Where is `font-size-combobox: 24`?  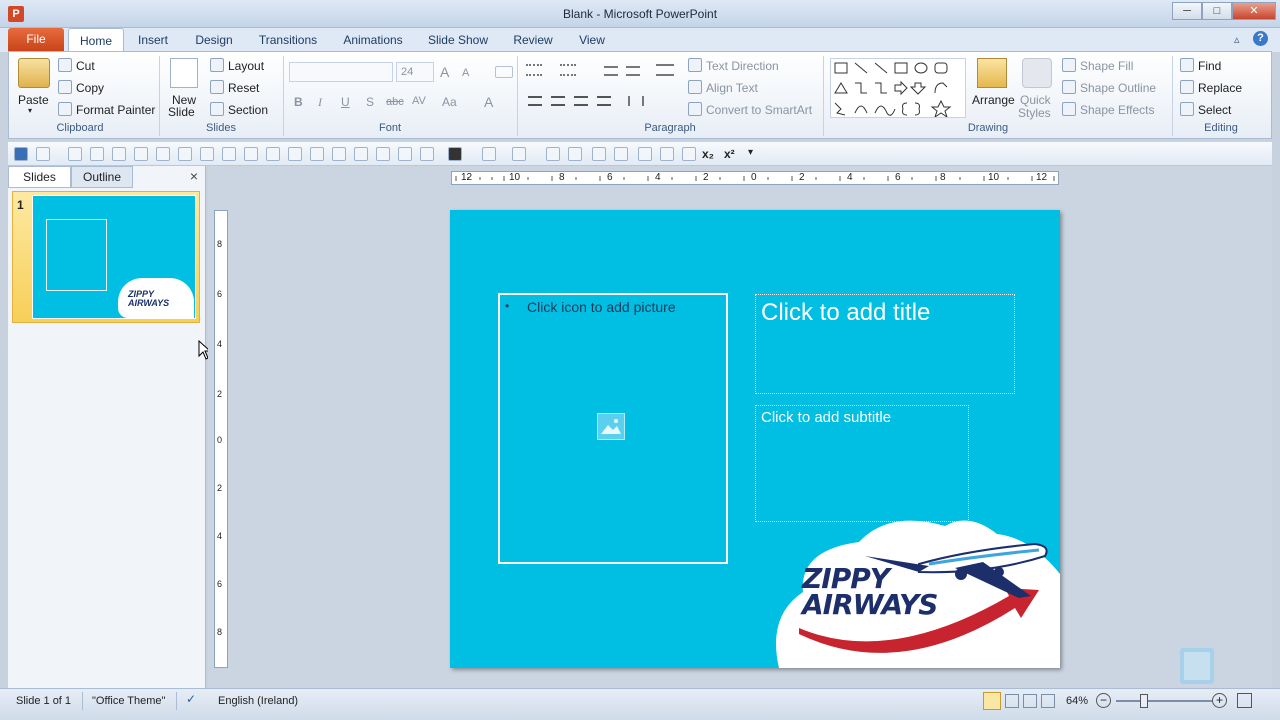 font-size-combobox: 24 is located at coordinates (415, 72).